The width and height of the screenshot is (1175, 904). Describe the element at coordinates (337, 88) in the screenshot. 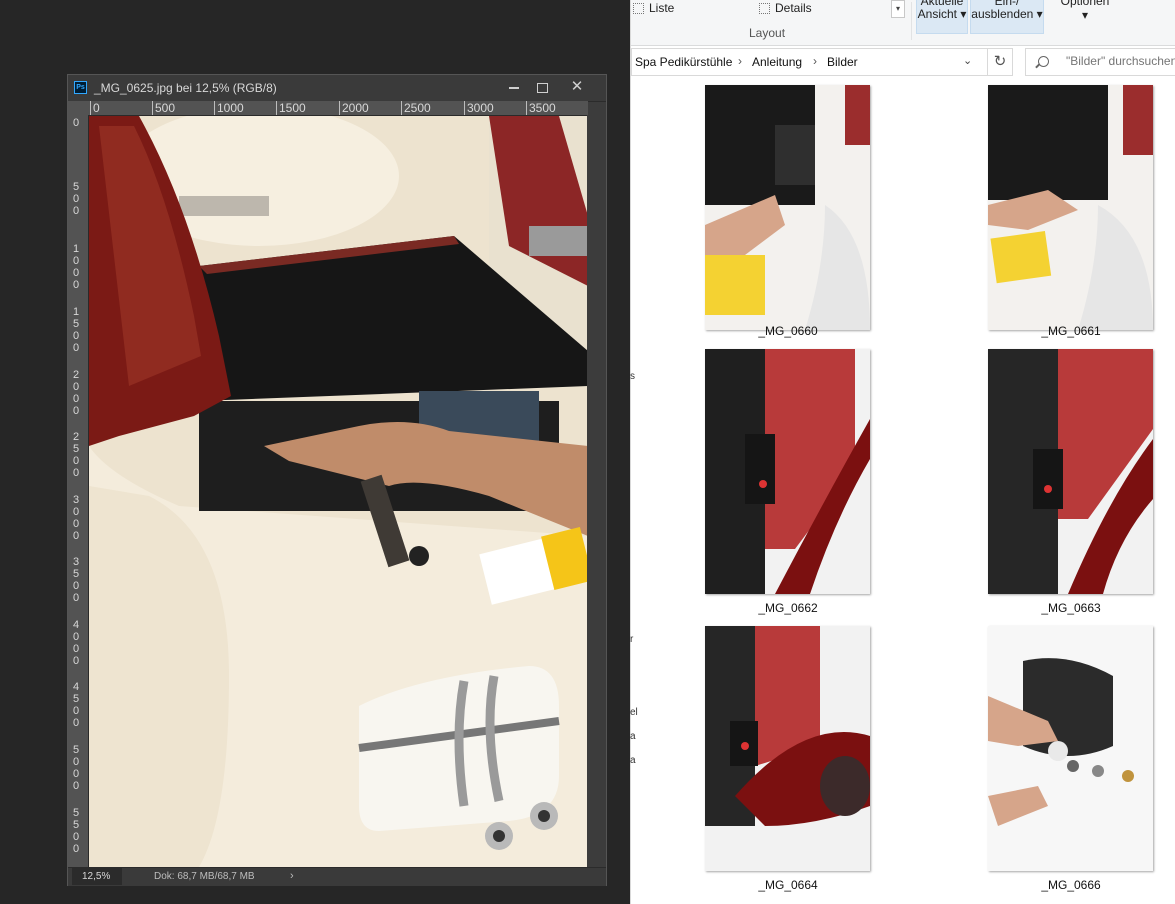

I see `document-titlebar: Ps _MG_0625.jpg bei 12,5% (RGB/8) ✕` at that location.